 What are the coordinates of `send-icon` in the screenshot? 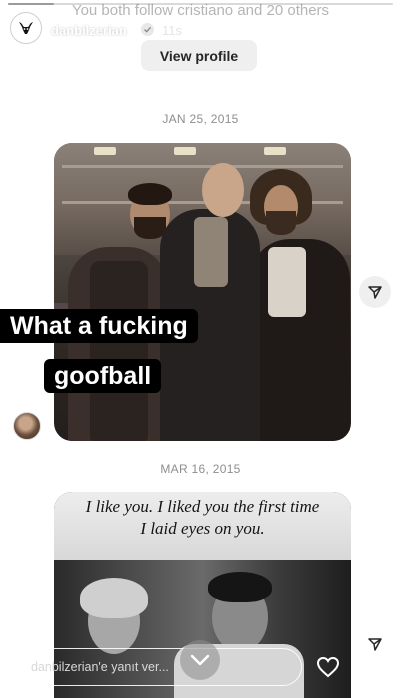 It's located at (368, 667).